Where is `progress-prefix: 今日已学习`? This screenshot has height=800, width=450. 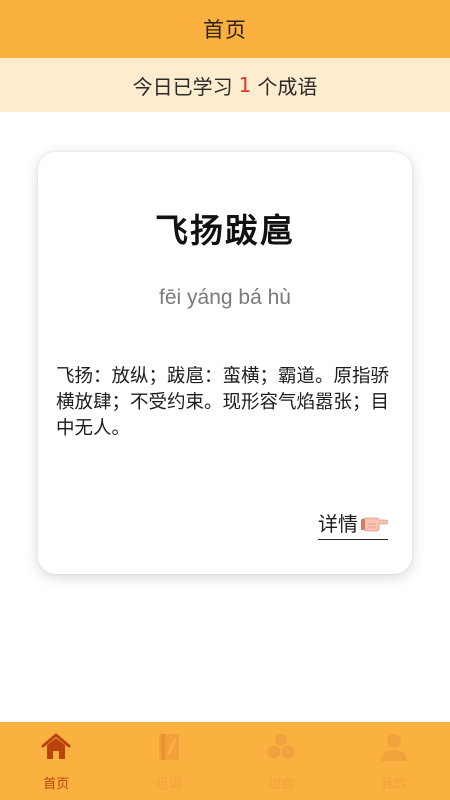 progress-prefix: 今日已学习 is located at coordinates (182, 86).